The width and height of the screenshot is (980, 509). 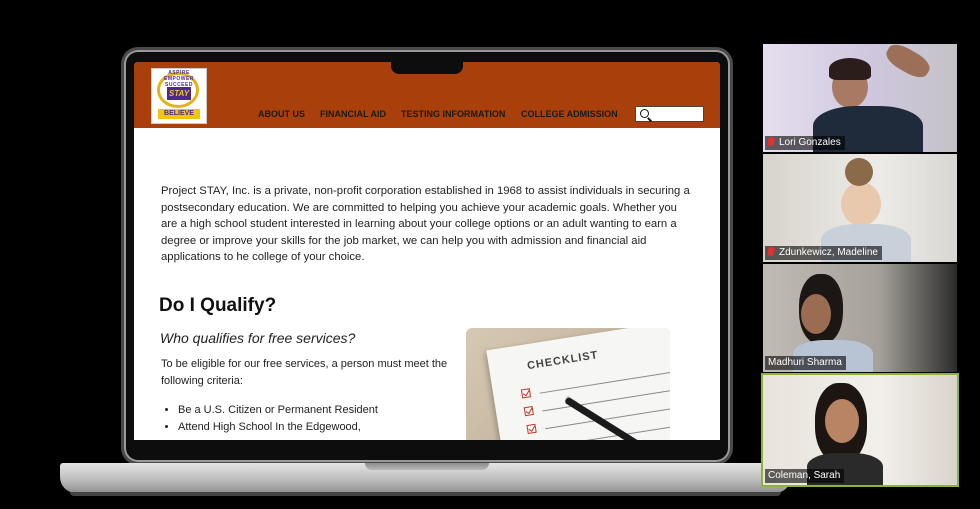 What do you see at coordinates (281, 114) in the screenshot?
I see `nav-about-us: ABOUT US` at bounding box center [281, 114].